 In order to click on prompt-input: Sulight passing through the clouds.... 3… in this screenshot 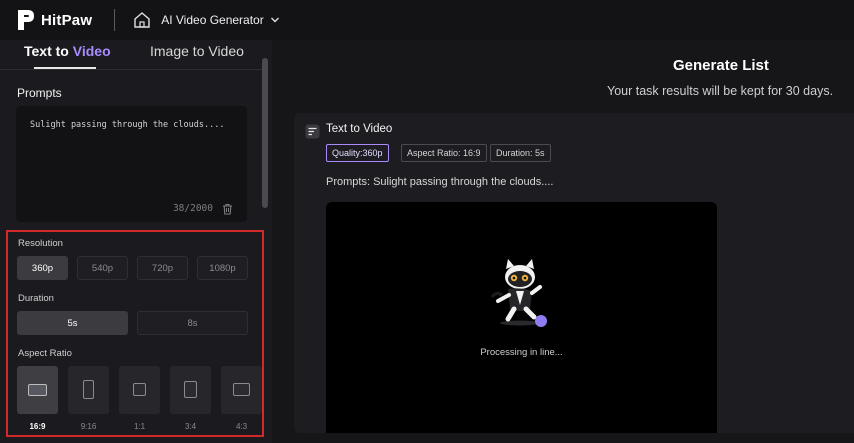, I will do `click(131, 164)`.